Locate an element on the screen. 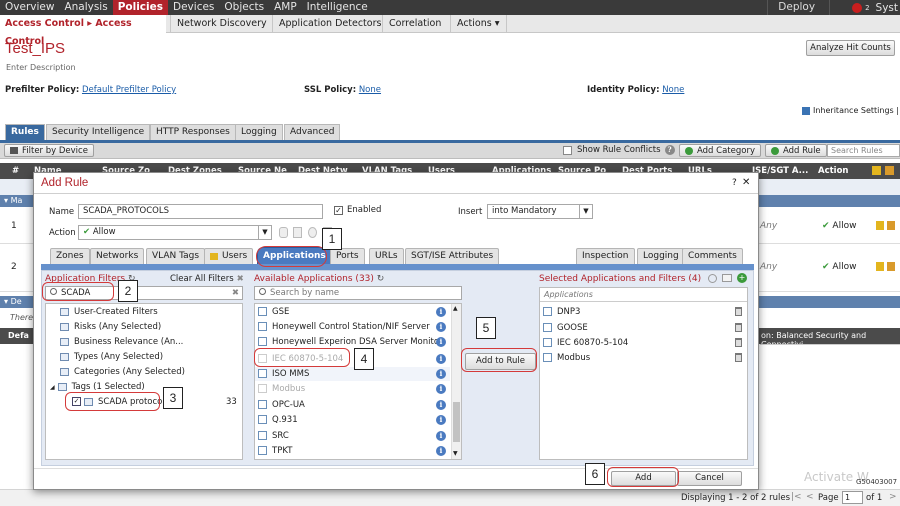  subtab-network-discovery: Network Discovery is located at coordinates (221, 24).